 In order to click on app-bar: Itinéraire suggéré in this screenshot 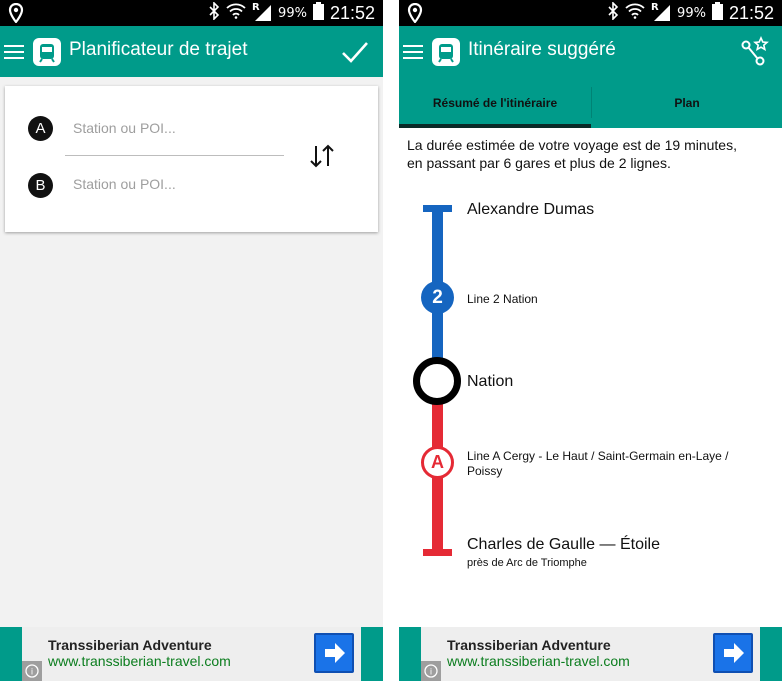, I will do `click(590, 51)`.